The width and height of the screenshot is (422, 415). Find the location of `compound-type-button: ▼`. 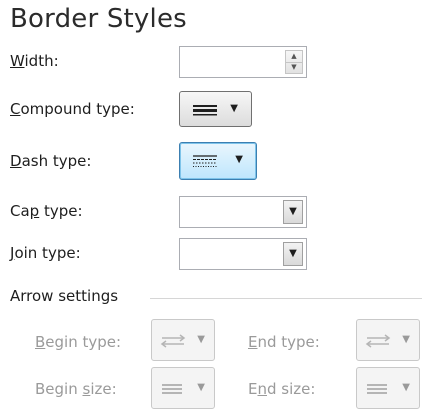

compound-type-button: ▼ is located at coordinates (215, 109).